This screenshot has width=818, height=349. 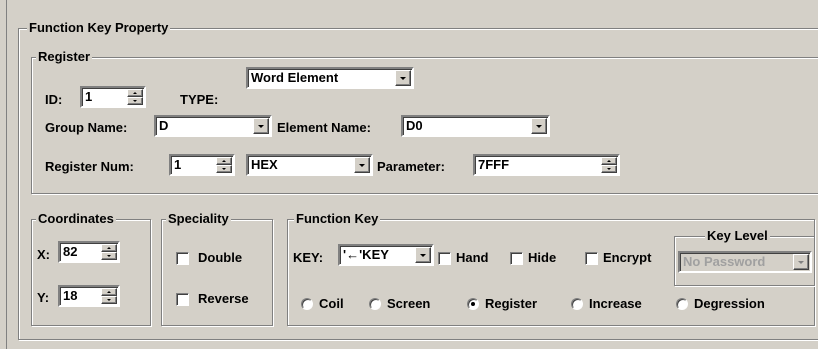 What do you see at coordinates (70, 295) in the screenshot?
I see `y-value: 18` at bounding box center [70, 295].